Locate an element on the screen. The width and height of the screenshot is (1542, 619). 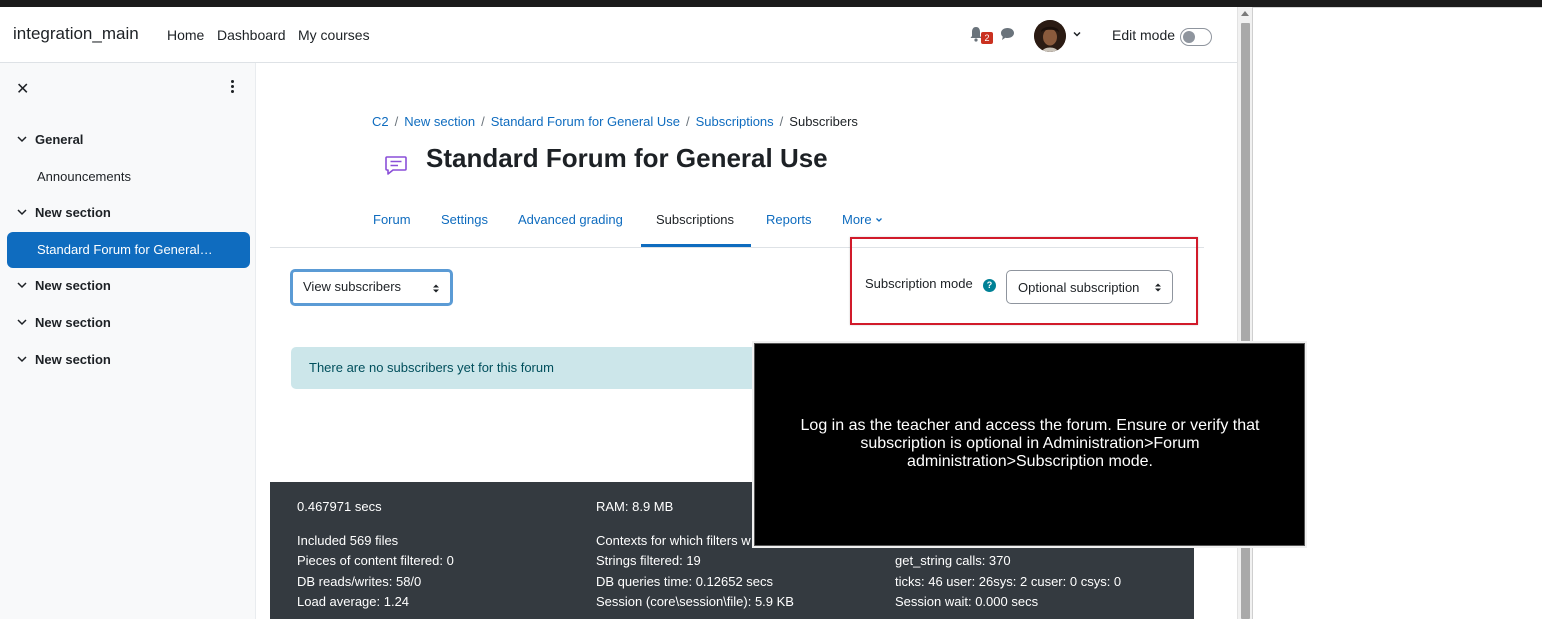
subscription-mode-select: Optional subscription is located at coordinates (1089, 287).